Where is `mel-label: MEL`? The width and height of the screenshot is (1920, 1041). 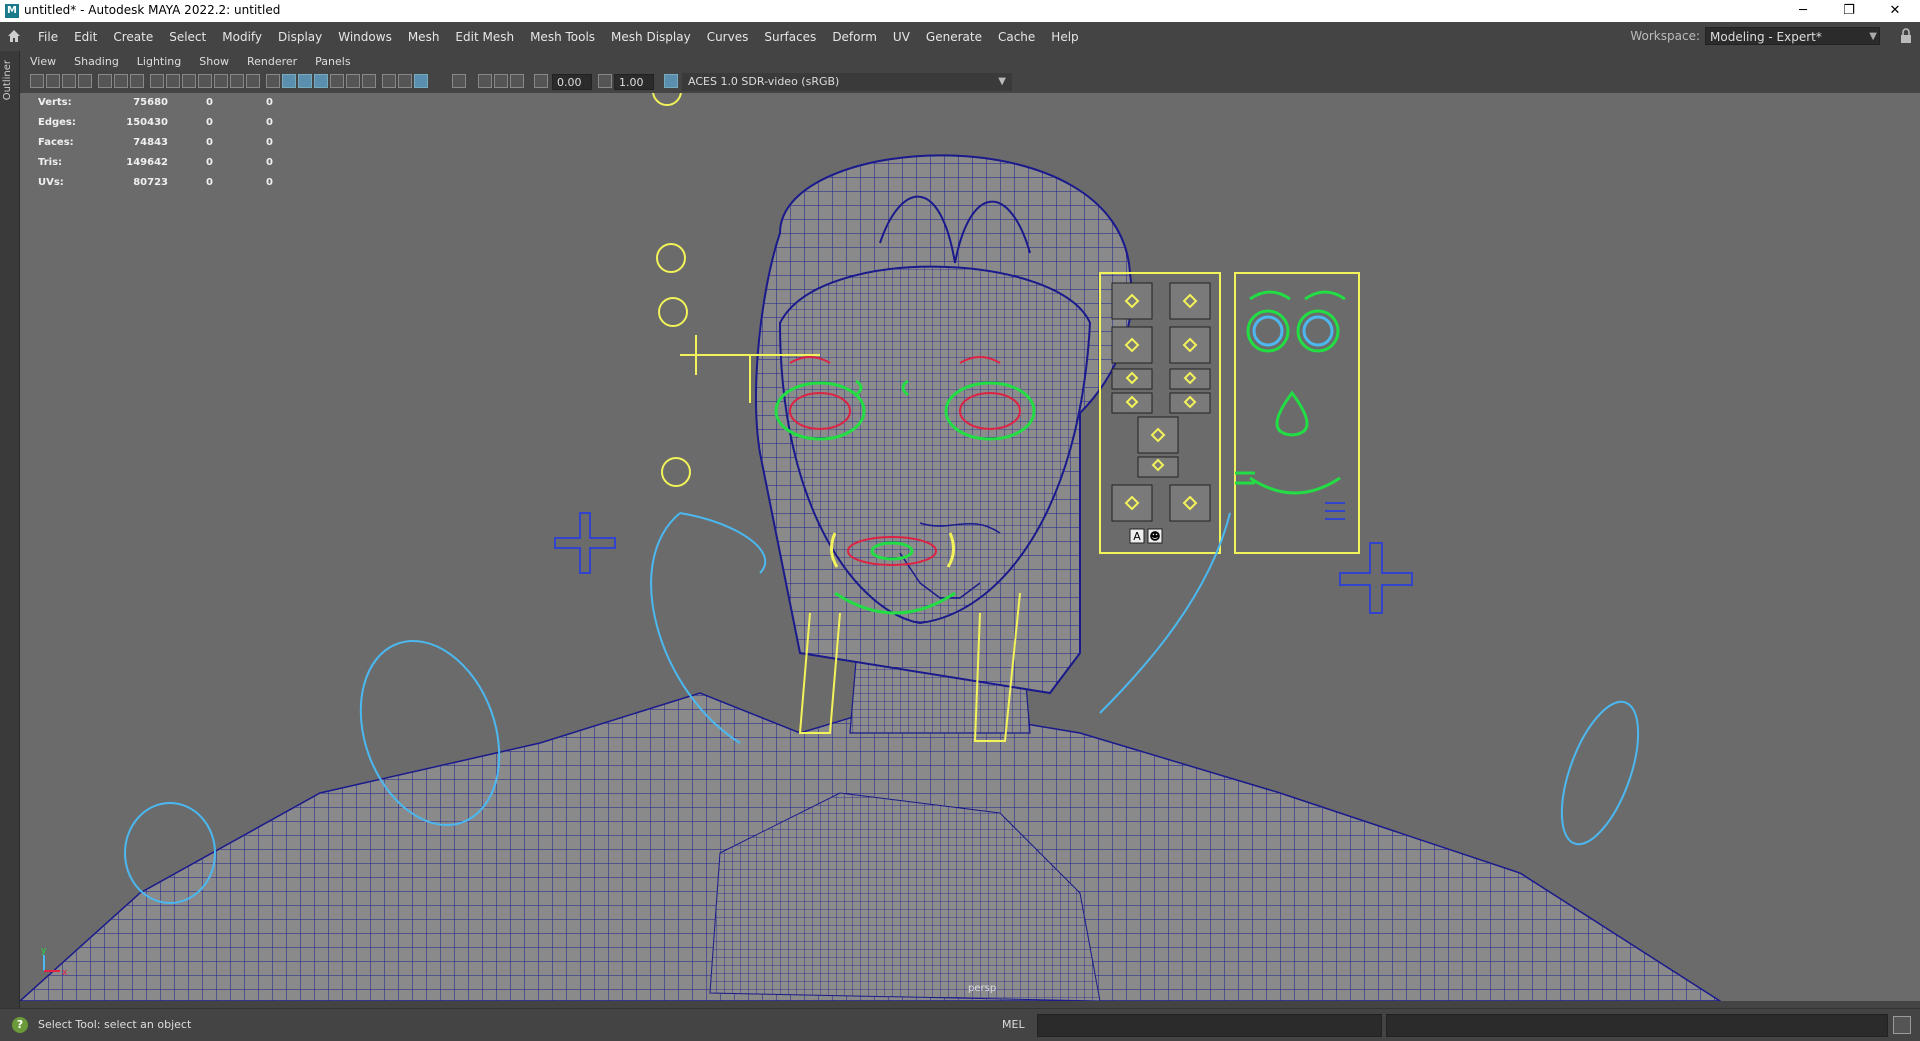
mel-label: MEL is located at coordinates (1013, 1024).